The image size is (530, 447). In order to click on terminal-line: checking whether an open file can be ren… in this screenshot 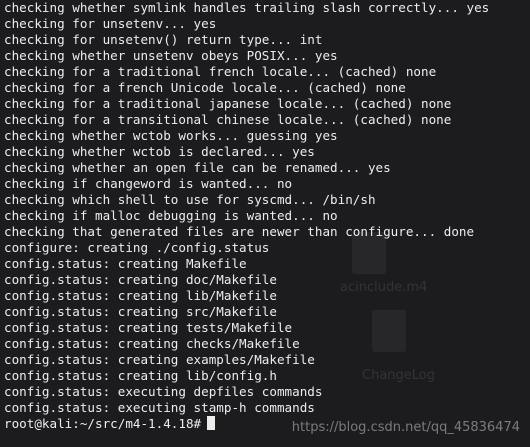, I will do `click(197, 167)`.